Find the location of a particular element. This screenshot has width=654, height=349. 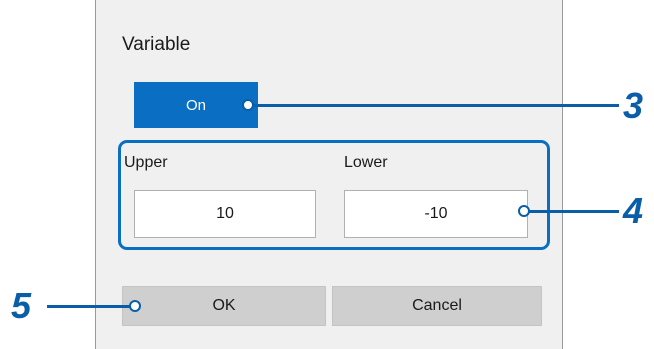

variable-toggle-button: On is located at coordinates (196, 105).